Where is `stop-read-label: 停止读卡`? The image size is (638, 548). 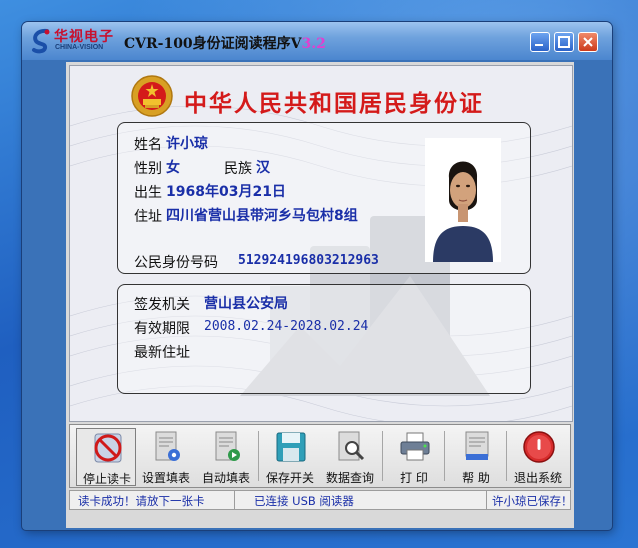
stop-read-label: 停止读卡 is located at coordinates (106, 479).